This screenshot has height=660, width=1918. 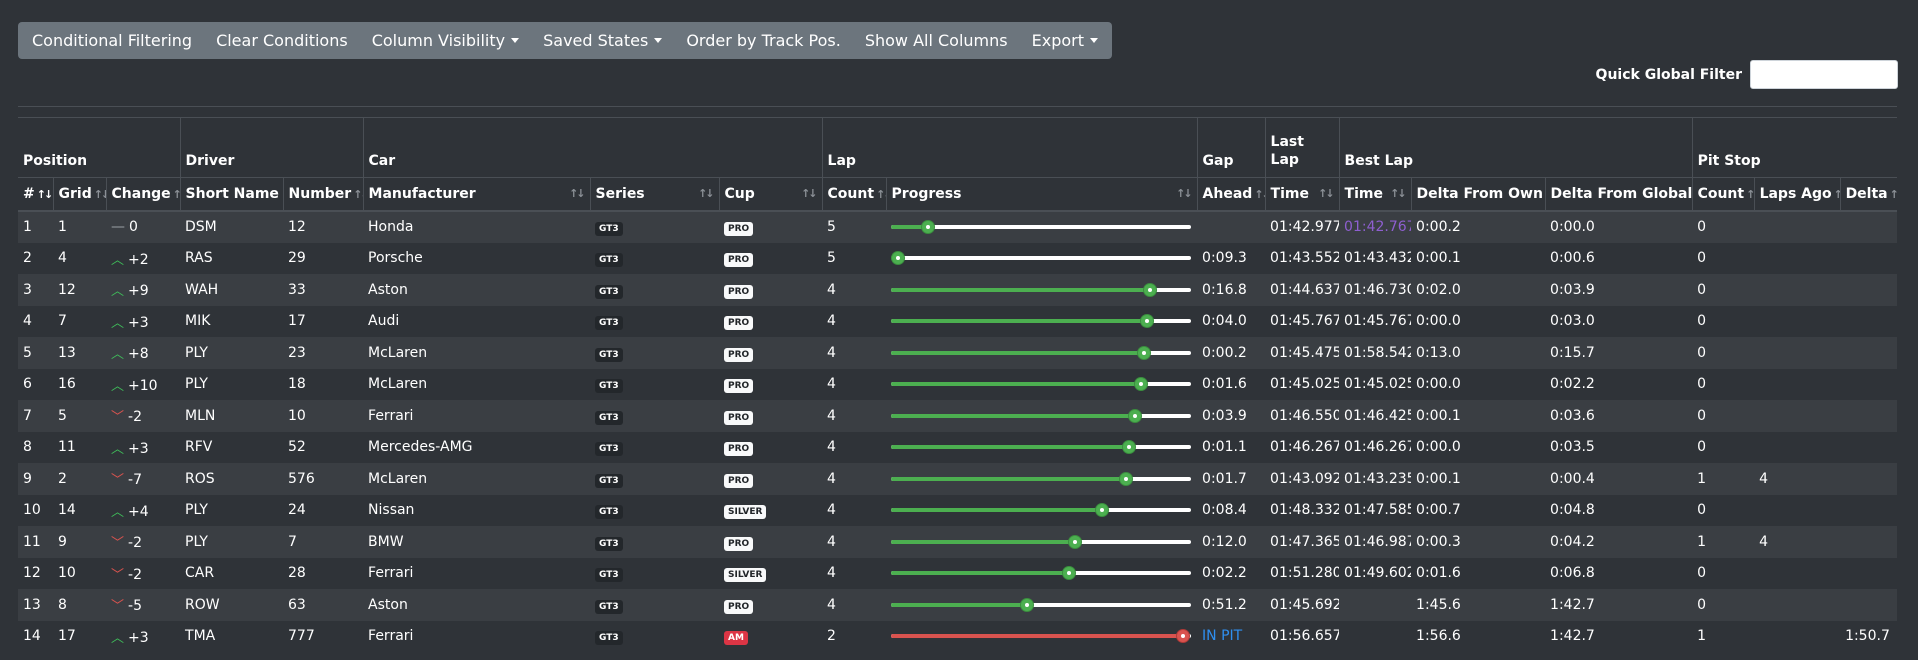 I want to click on cup-badge: SILVER, so click(x=745, y=575).